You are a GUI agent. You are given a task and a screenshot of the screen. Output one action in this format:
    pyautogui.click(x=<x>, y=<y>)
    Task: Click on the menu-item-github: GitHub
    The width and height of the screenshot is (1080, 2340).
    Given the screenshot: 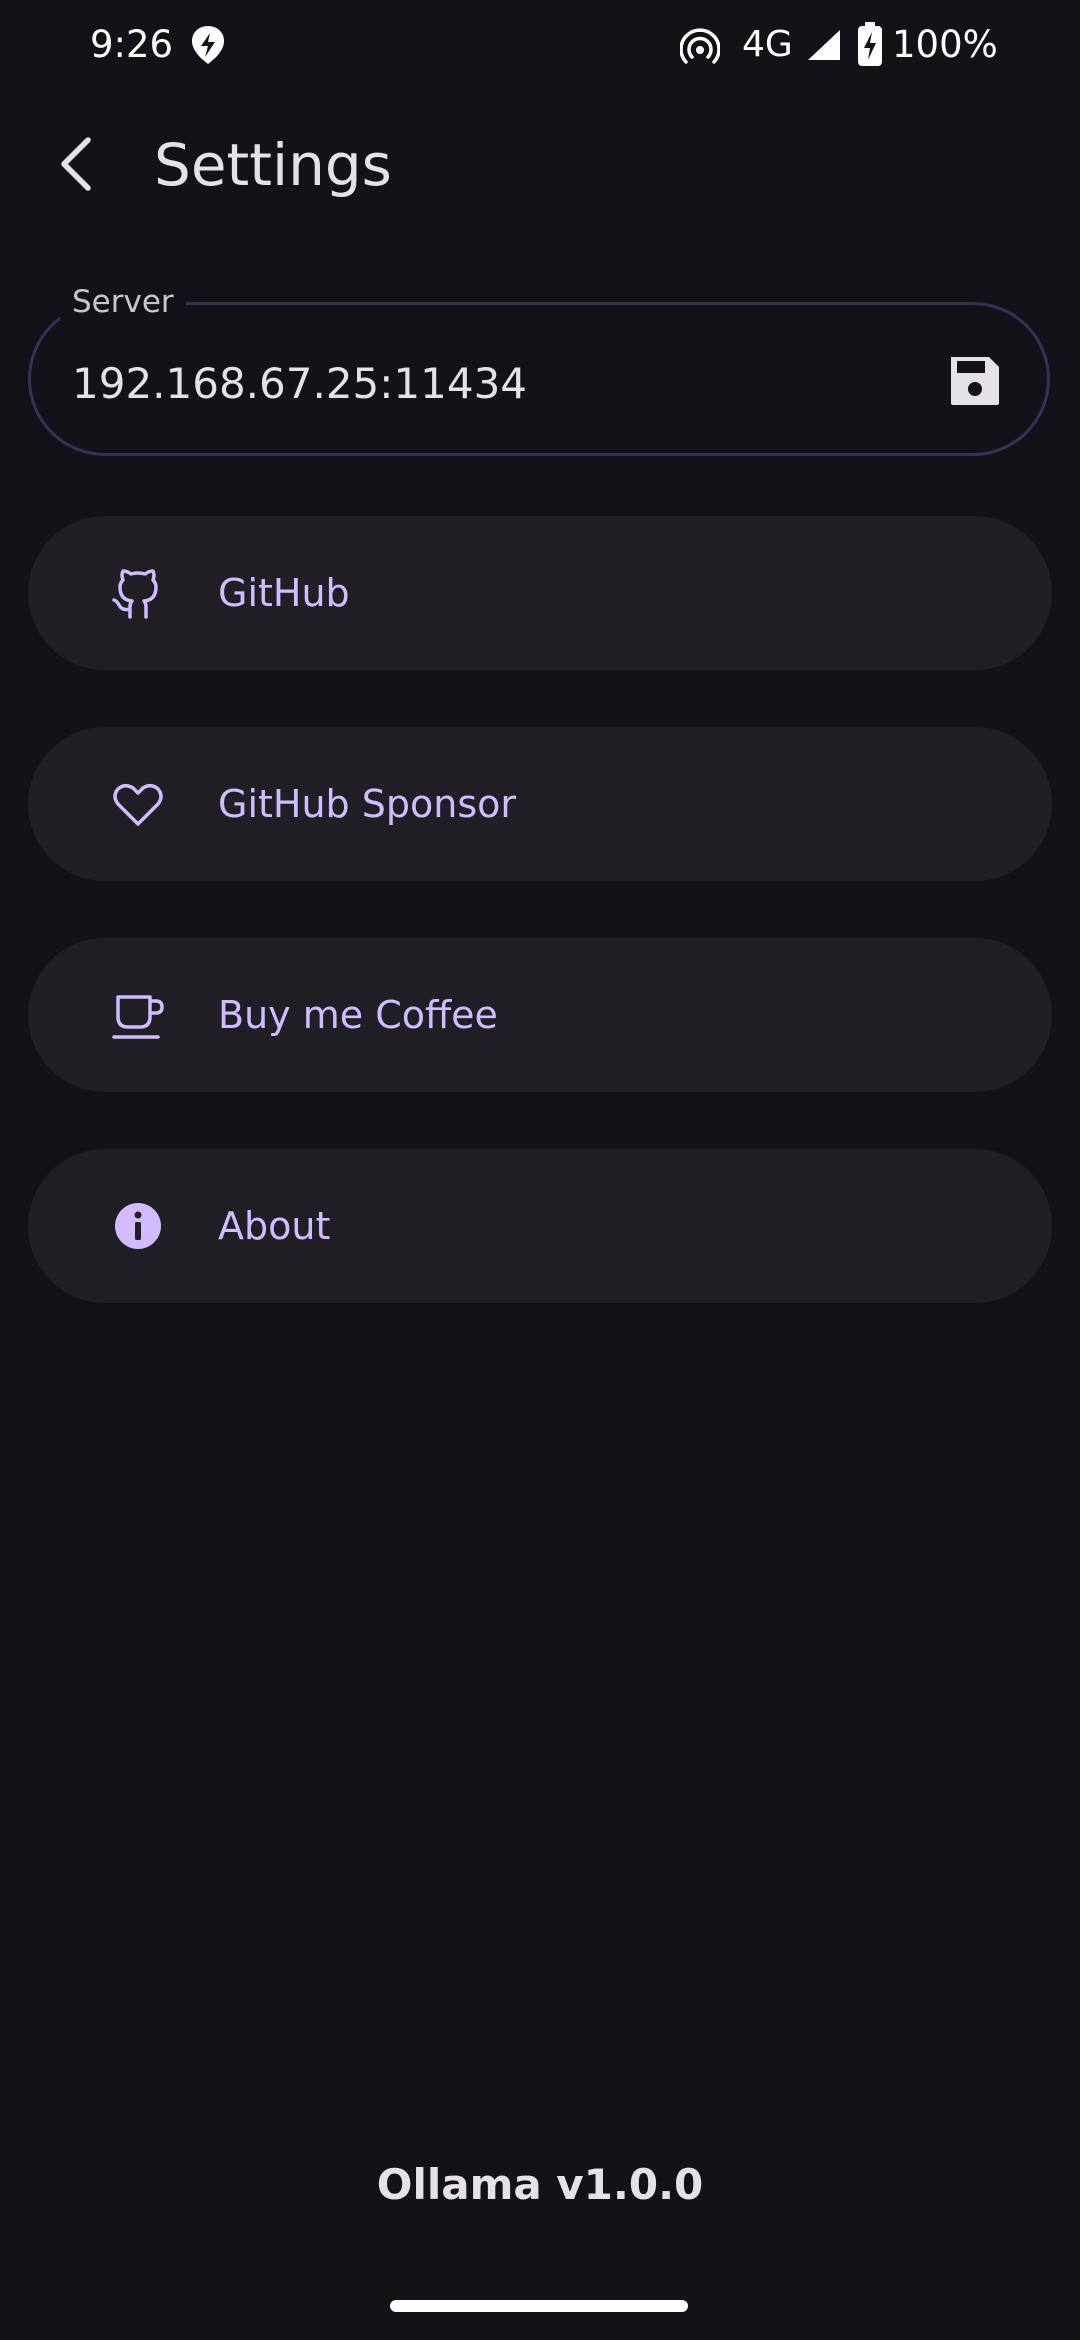 What is the action you would take?
    pyautogui.click(x=540, y=593)
    